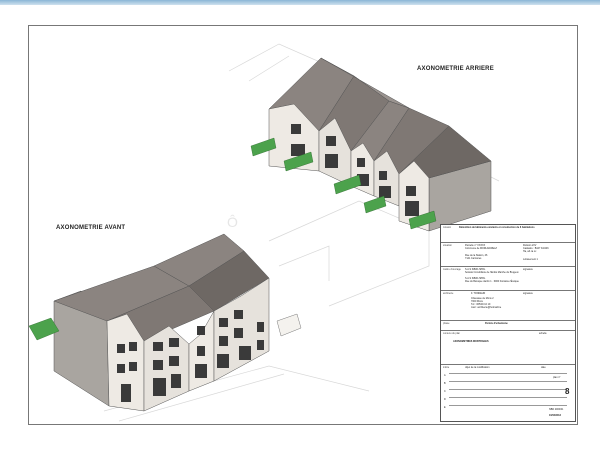 The height and width of the screenshot is (450, 600). Describe the element at coordinates (530, 251) in the screenshot. I see `tb-client-line-3: Ha, a3 ca xx` at that location.